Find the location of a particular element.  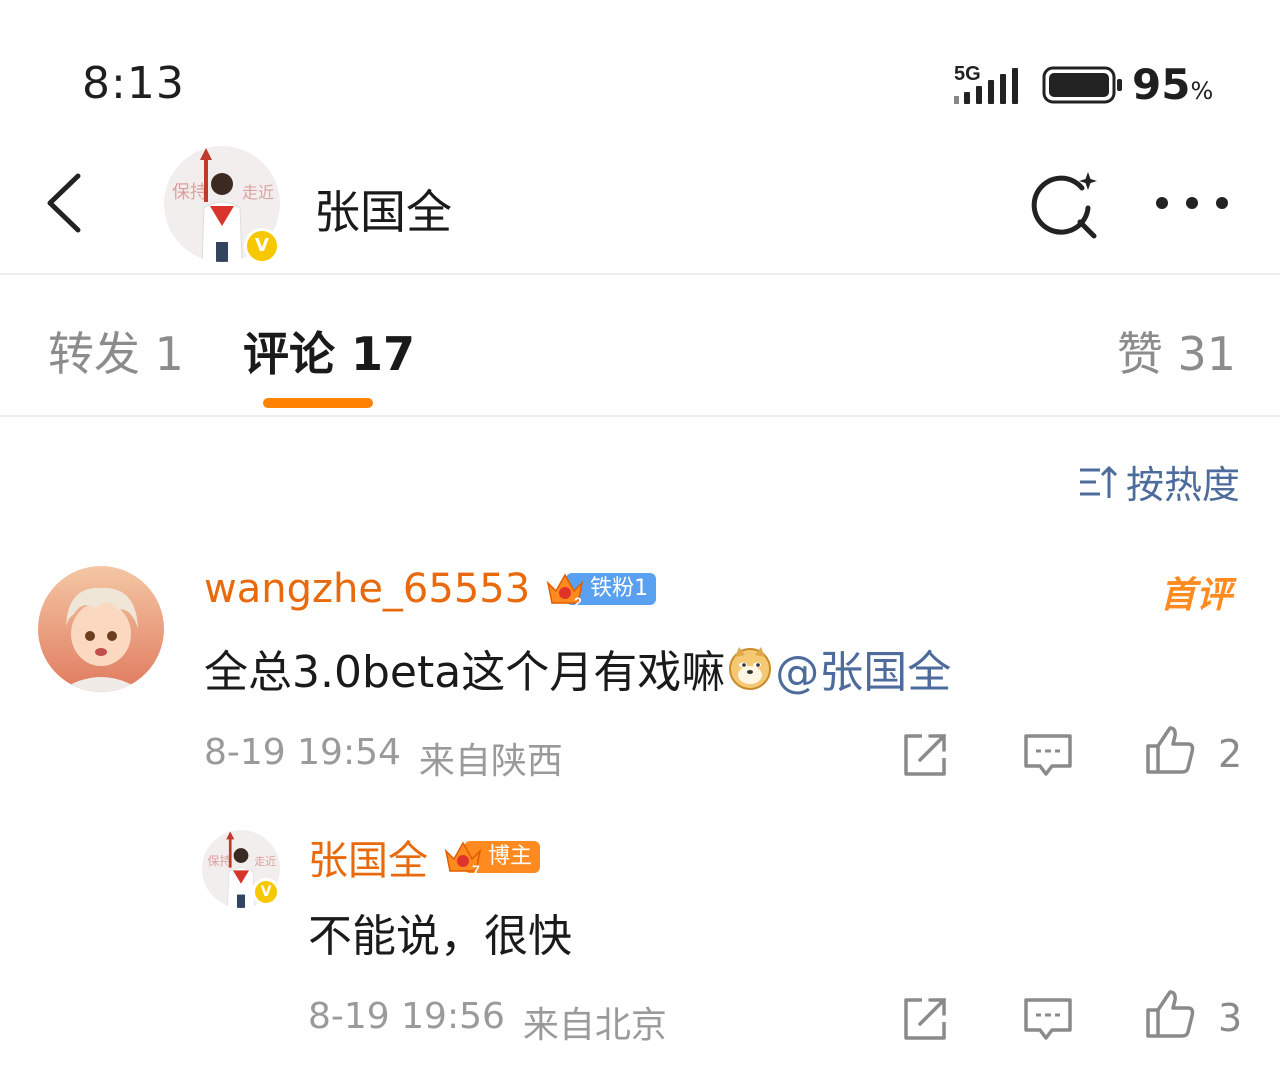

fan-badge: 2 铁粉1 is located at coordinates (600, 589).